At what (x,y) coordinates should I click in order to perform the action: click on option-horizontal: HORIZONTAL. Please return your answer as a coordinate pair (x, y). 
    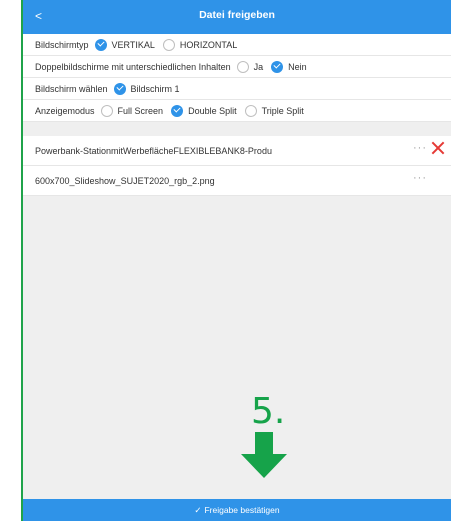
    Looking at the image, I should click on (200, 44).